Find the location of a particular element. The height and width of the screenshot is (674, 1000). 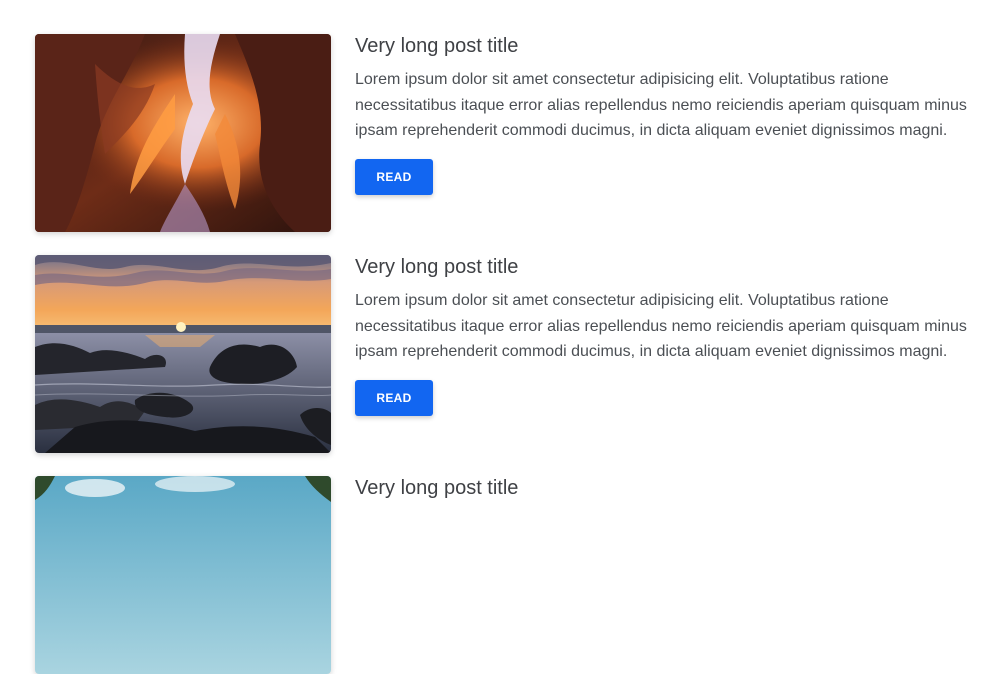

canyon-photo is located at coordinates (183, 133).